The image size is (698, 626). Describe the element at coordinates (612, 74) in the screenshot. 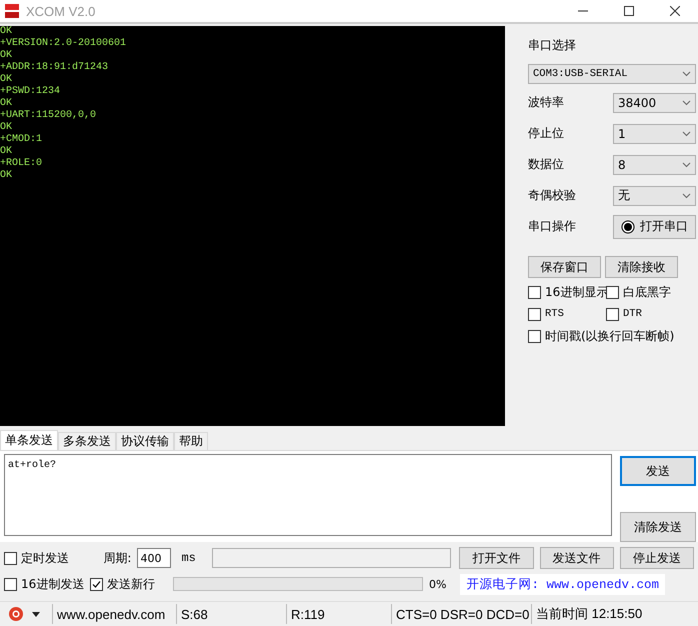

I see `port-select: COM3:USB-SERIAL` at that location.